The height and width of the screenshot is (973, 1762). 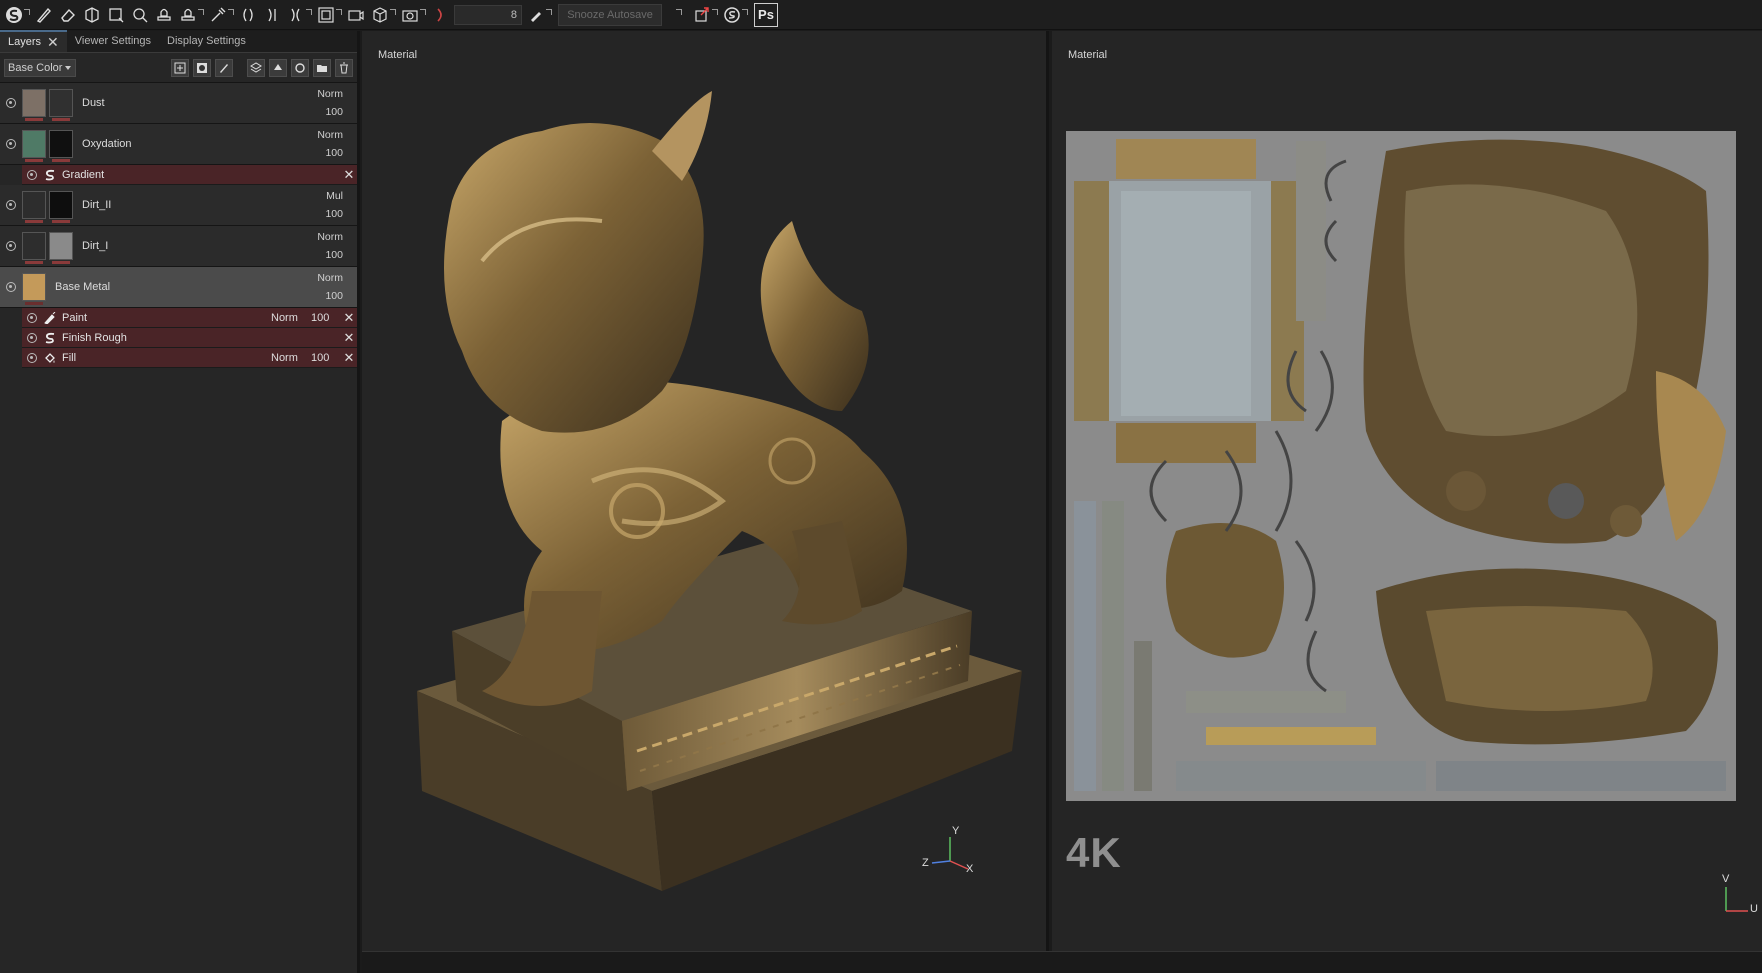 What do you see at coordinates (140, 15) in the screenshot?
I see `smudge-icon` at bounding box center [140, 15].